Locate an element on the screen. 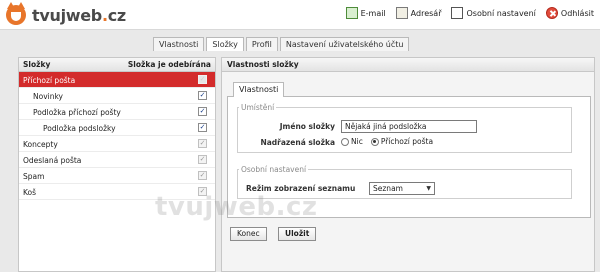 Image resolution: width=600 pixels, height=272 pixels. list-mode-select: Seznam ▼ is located at coordinates (402, 188).